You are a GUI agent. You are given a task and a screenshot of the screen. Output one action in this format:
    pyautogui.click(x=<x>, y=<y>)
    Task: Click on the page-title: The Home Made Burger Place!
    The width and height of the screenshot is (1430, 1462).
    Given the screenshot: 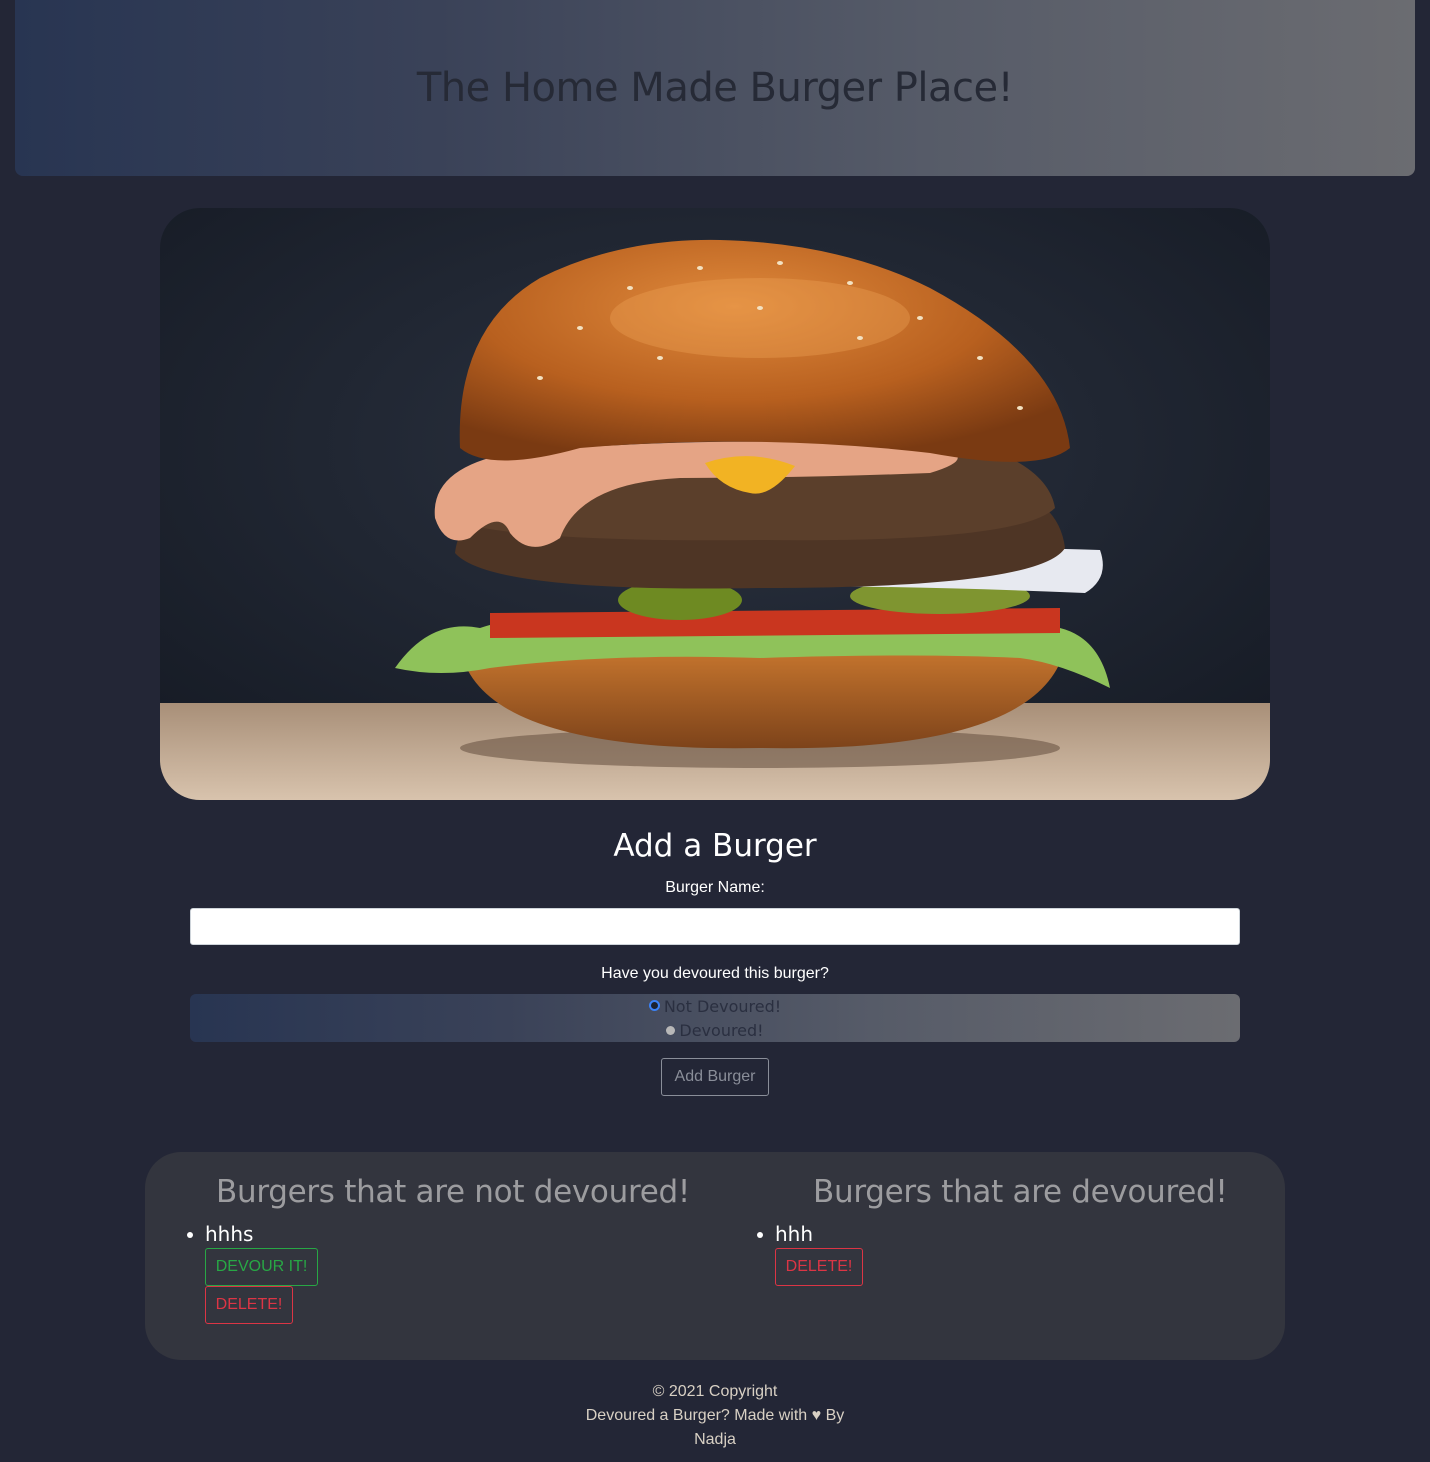 What is the action you would take?
    pyautogui.click(x=715, y=88)
    